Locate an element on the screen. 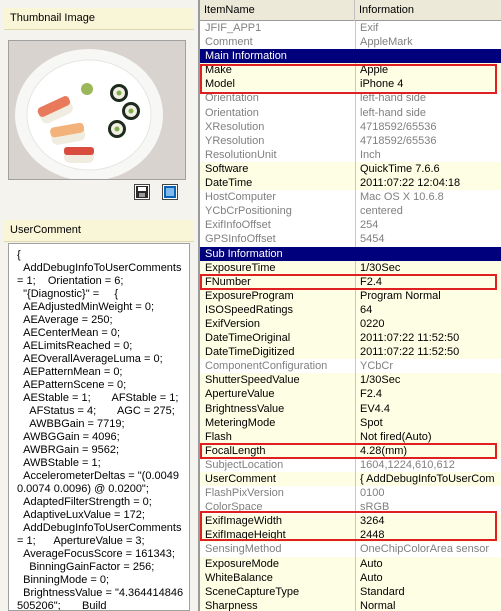 Image resolution: width=501 pixels, height=611 pixels. table-row: GPSInfoOffset 5454 is located at coordinates (350, 239).